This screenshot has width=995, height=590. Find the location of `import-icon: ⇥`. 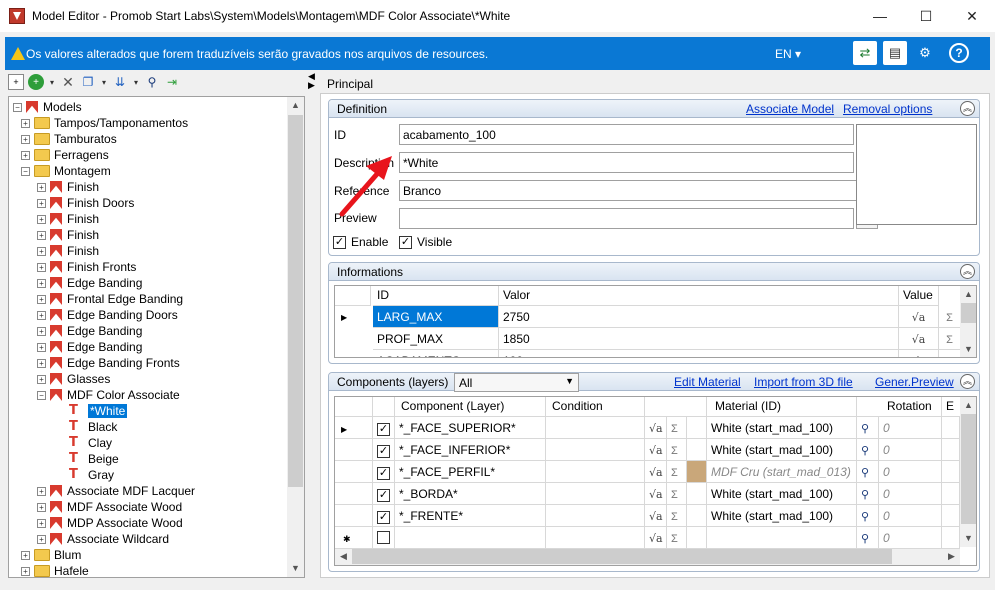

import-icon: ⇥ is located at coordinates (172, 82).